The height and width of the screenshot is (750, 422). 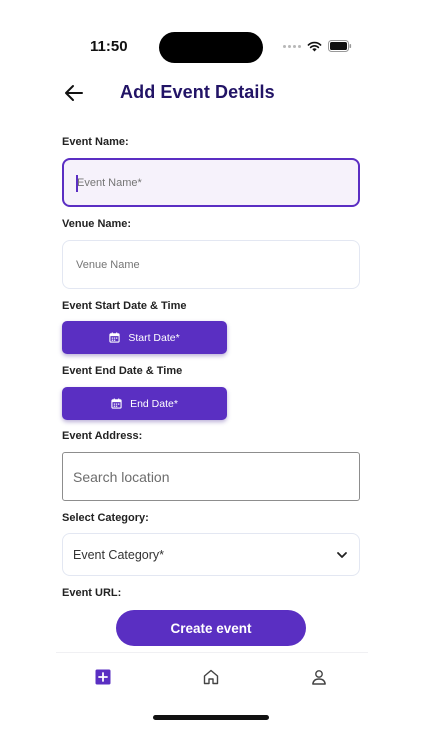 I want to click on profile-icon, so click(x=319, y=677).